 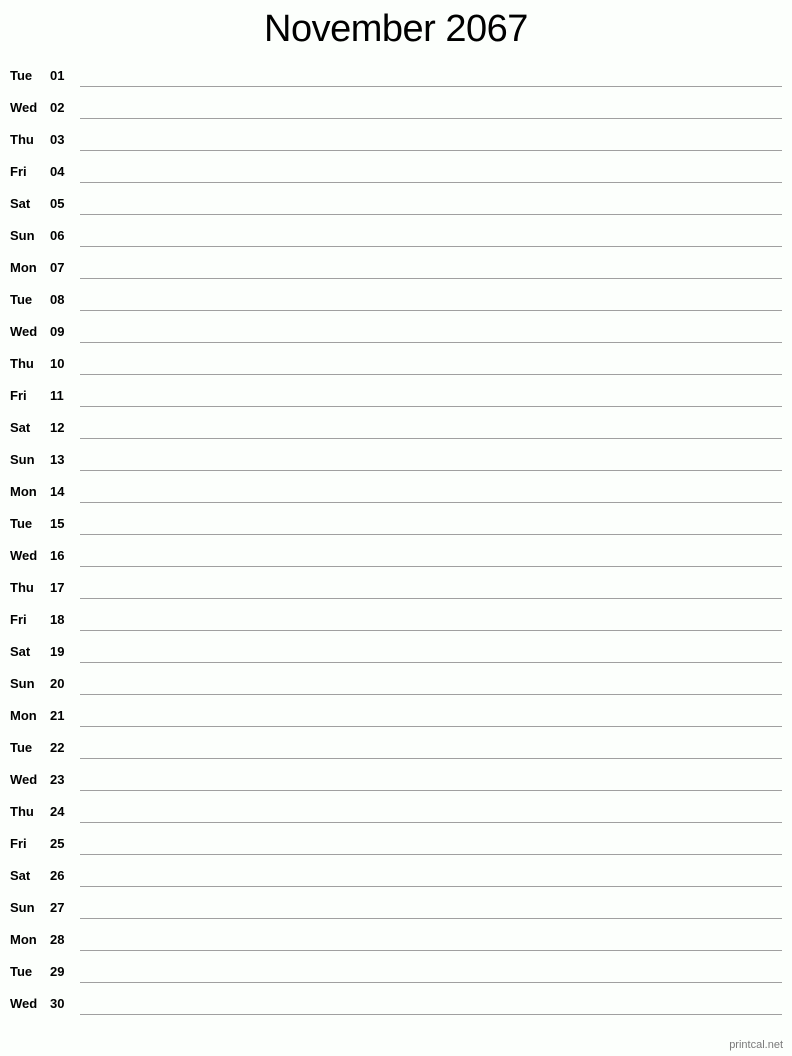 I want to click on day-number: 13, so click(x=57, y=459).